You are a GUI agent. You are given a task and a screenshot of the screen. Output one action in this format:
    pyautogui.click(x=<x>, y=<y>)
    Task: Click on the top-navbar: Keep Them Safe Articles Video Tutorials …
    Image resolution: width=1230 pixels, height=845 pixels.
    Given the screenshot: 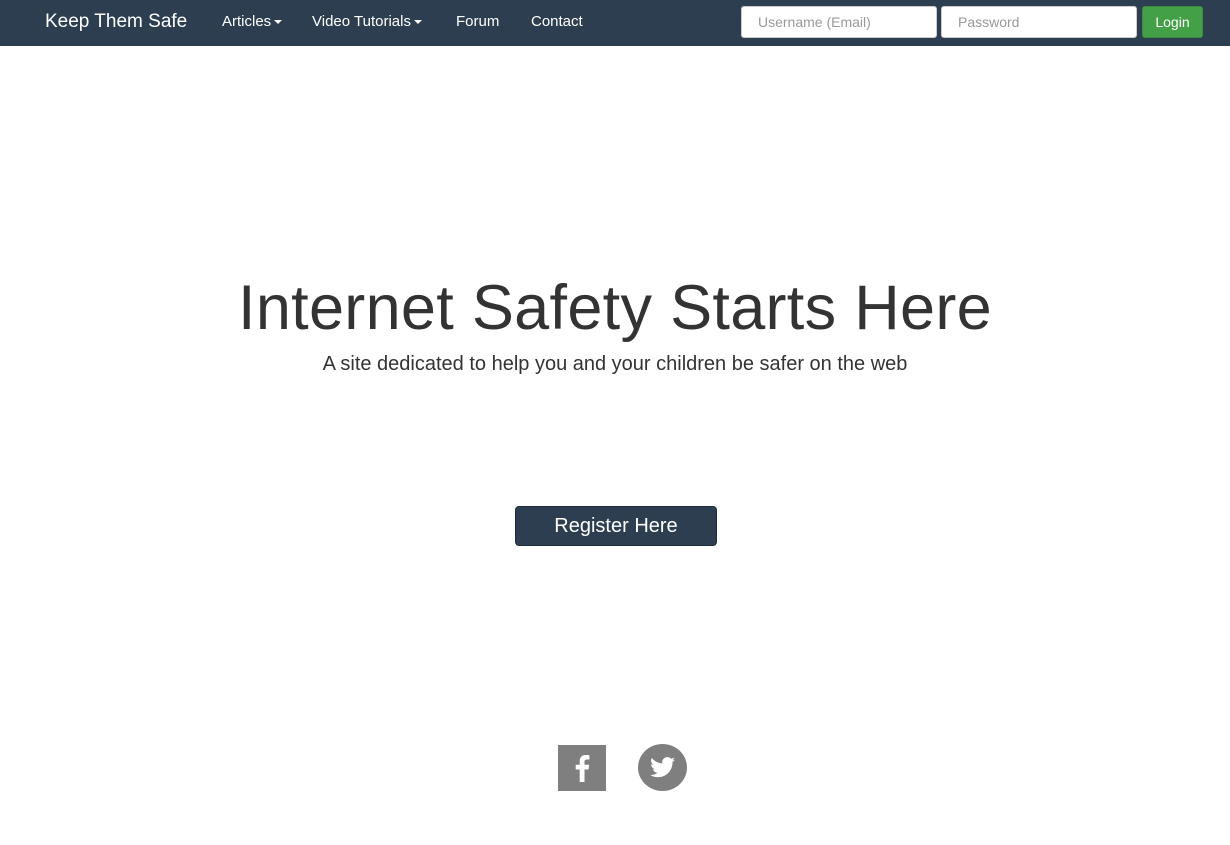 What is the action you would take?
    pyautogui.click(x=615, y=23)
    